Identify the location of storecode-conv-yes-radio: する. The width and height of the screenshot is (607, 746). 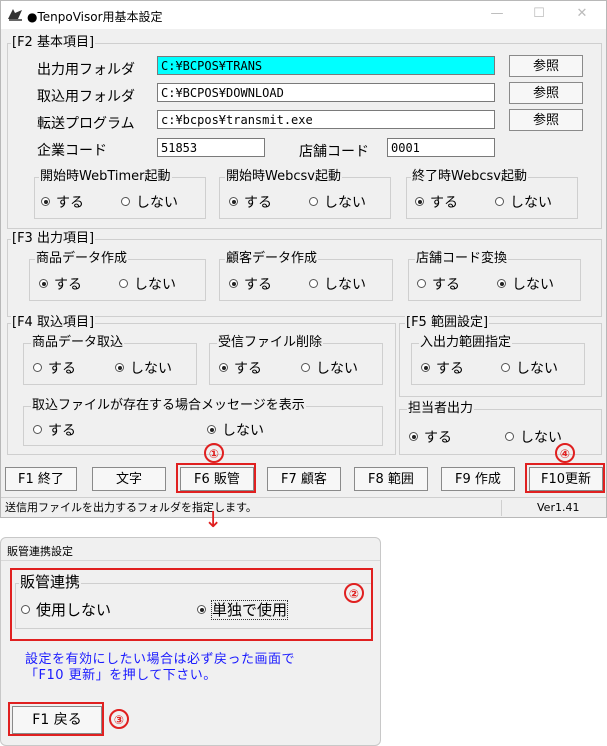
(438, 284).